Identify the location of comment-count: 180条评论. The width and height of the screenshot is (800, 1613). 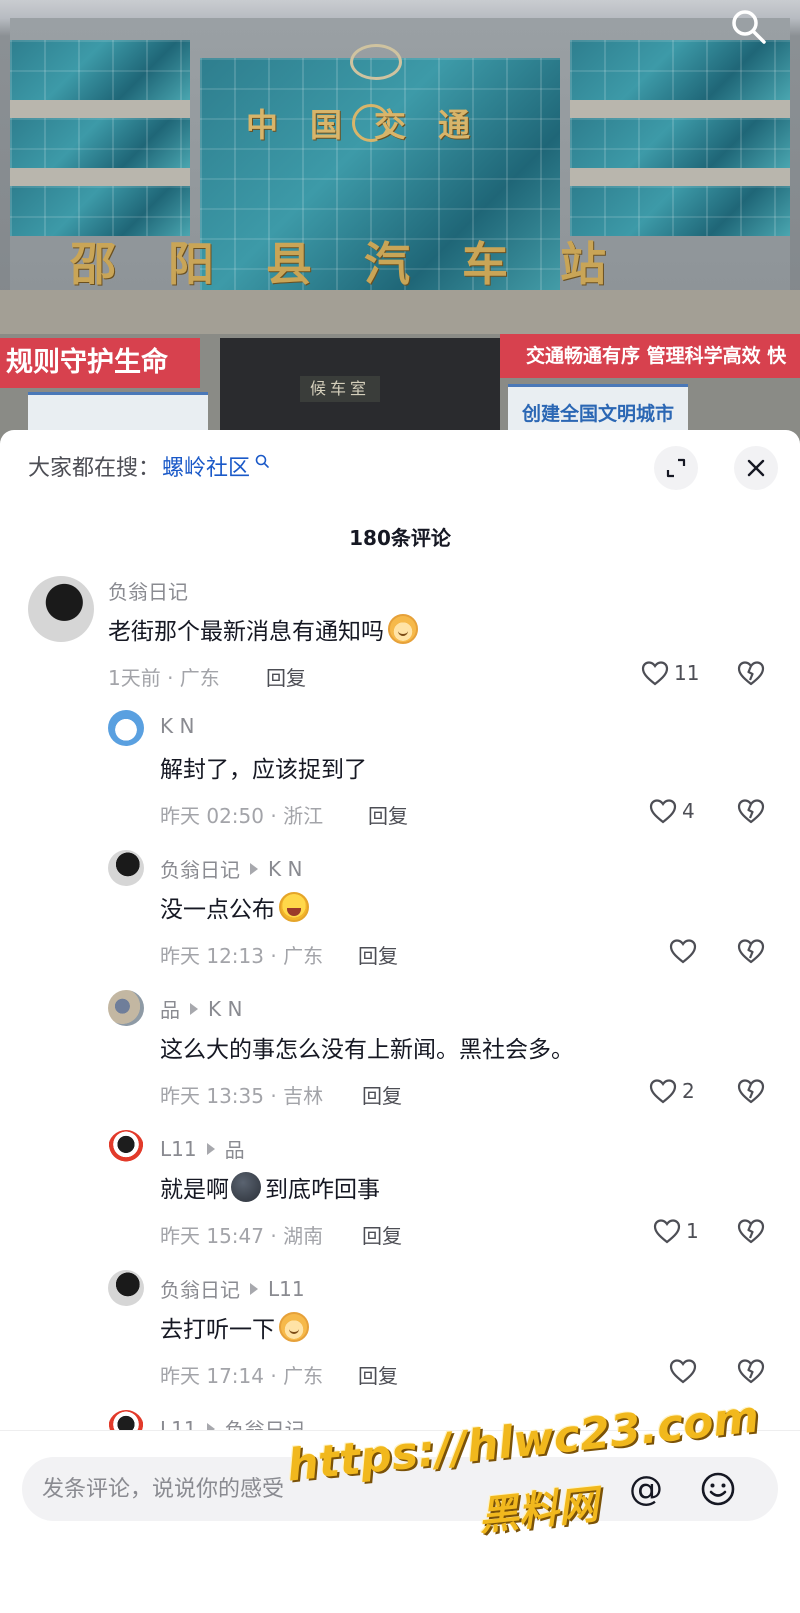
(400, 538).